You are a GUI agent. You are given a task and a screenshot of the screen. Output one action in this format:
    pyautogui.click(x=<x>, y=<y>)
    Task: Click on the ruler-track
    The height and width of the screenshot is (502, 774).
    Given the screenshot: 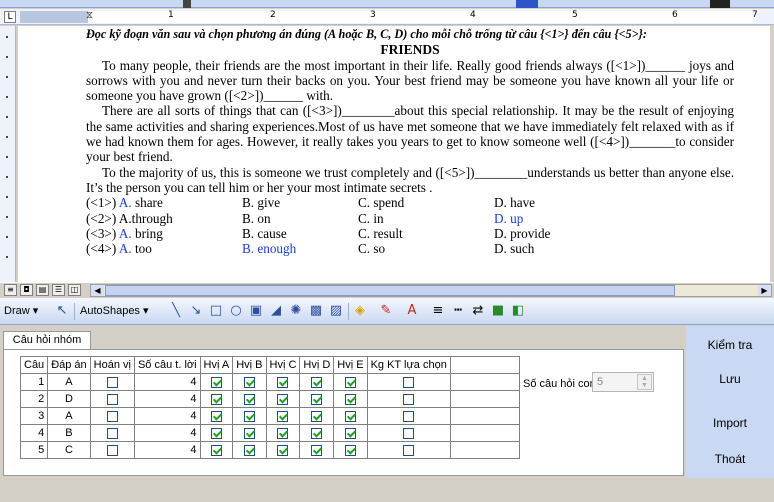 What is the action you would take?
    pyautogui.click(x=422, y=17)
    